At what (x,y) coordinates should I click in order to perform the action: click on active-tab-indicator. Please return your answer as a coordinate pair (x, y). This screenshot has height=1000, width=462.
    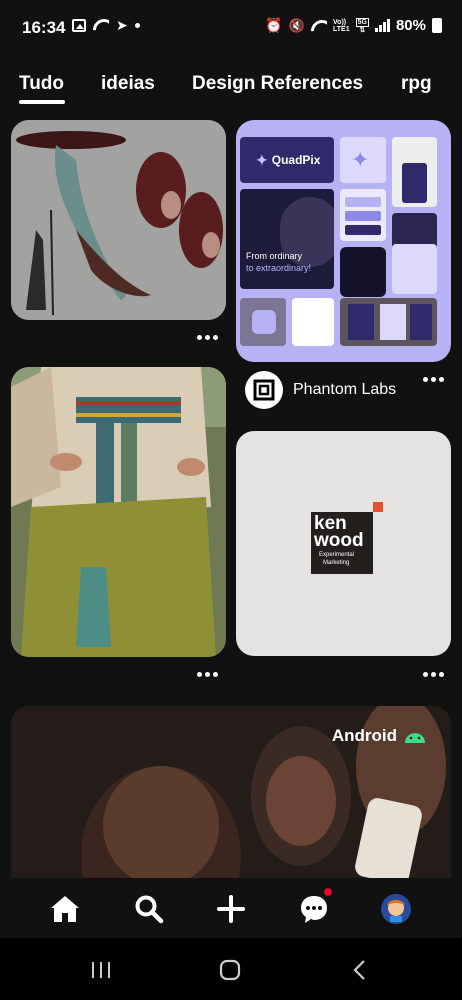
    Looking at the image, I should click on (42, 102).